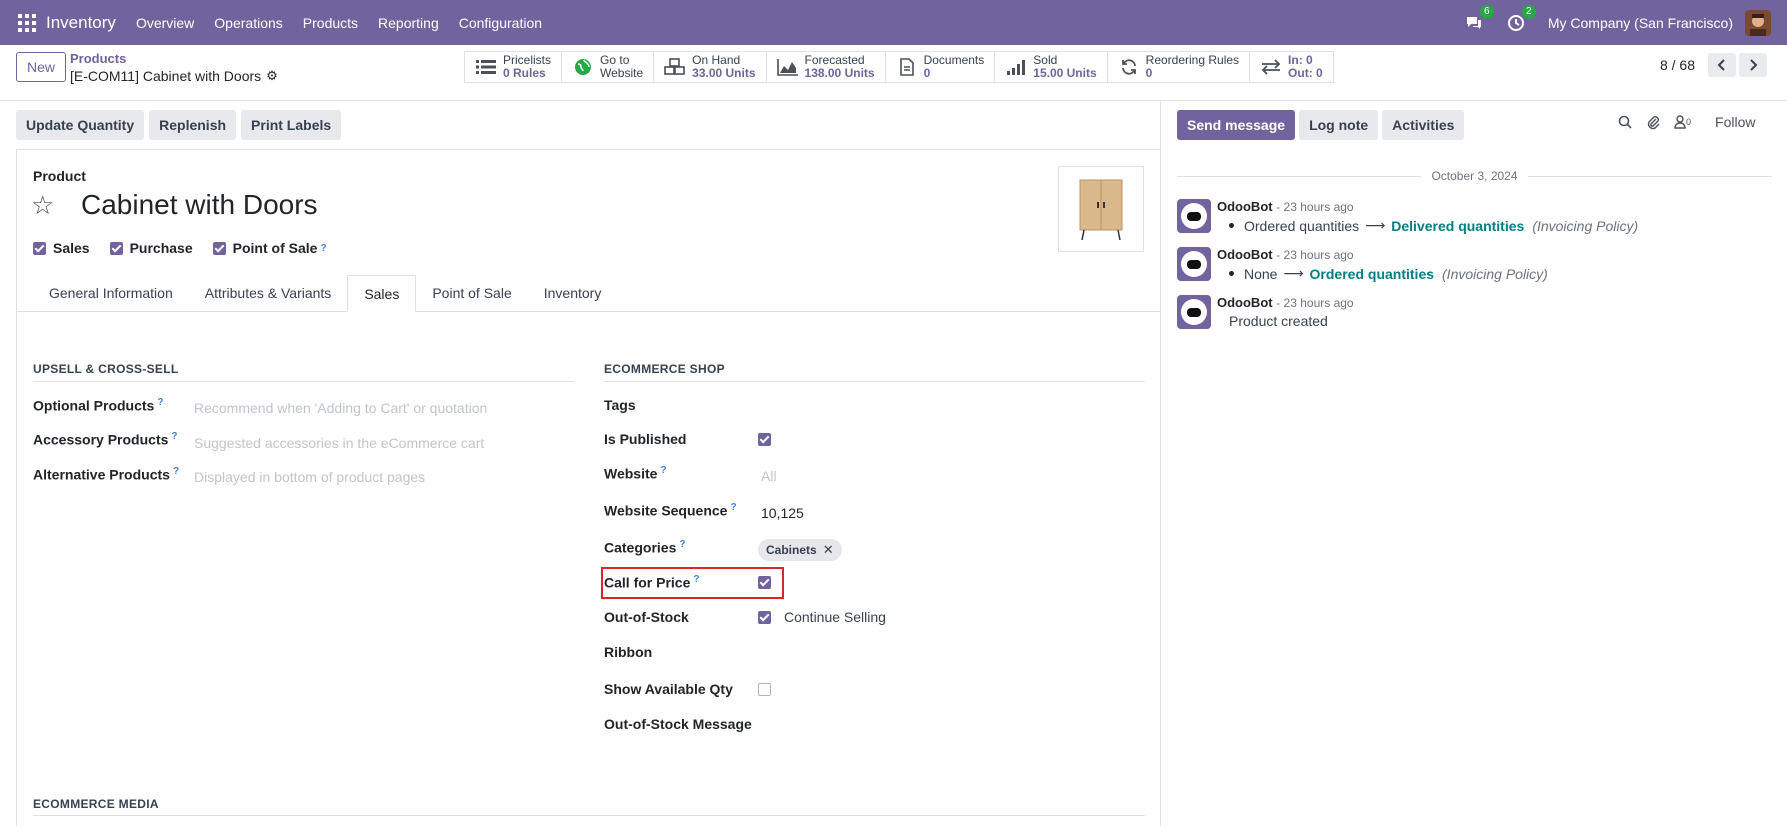 The height and width of the screenshot is (826, 1787). I want to click on continue-selling-checkbox, so click(764, 617).